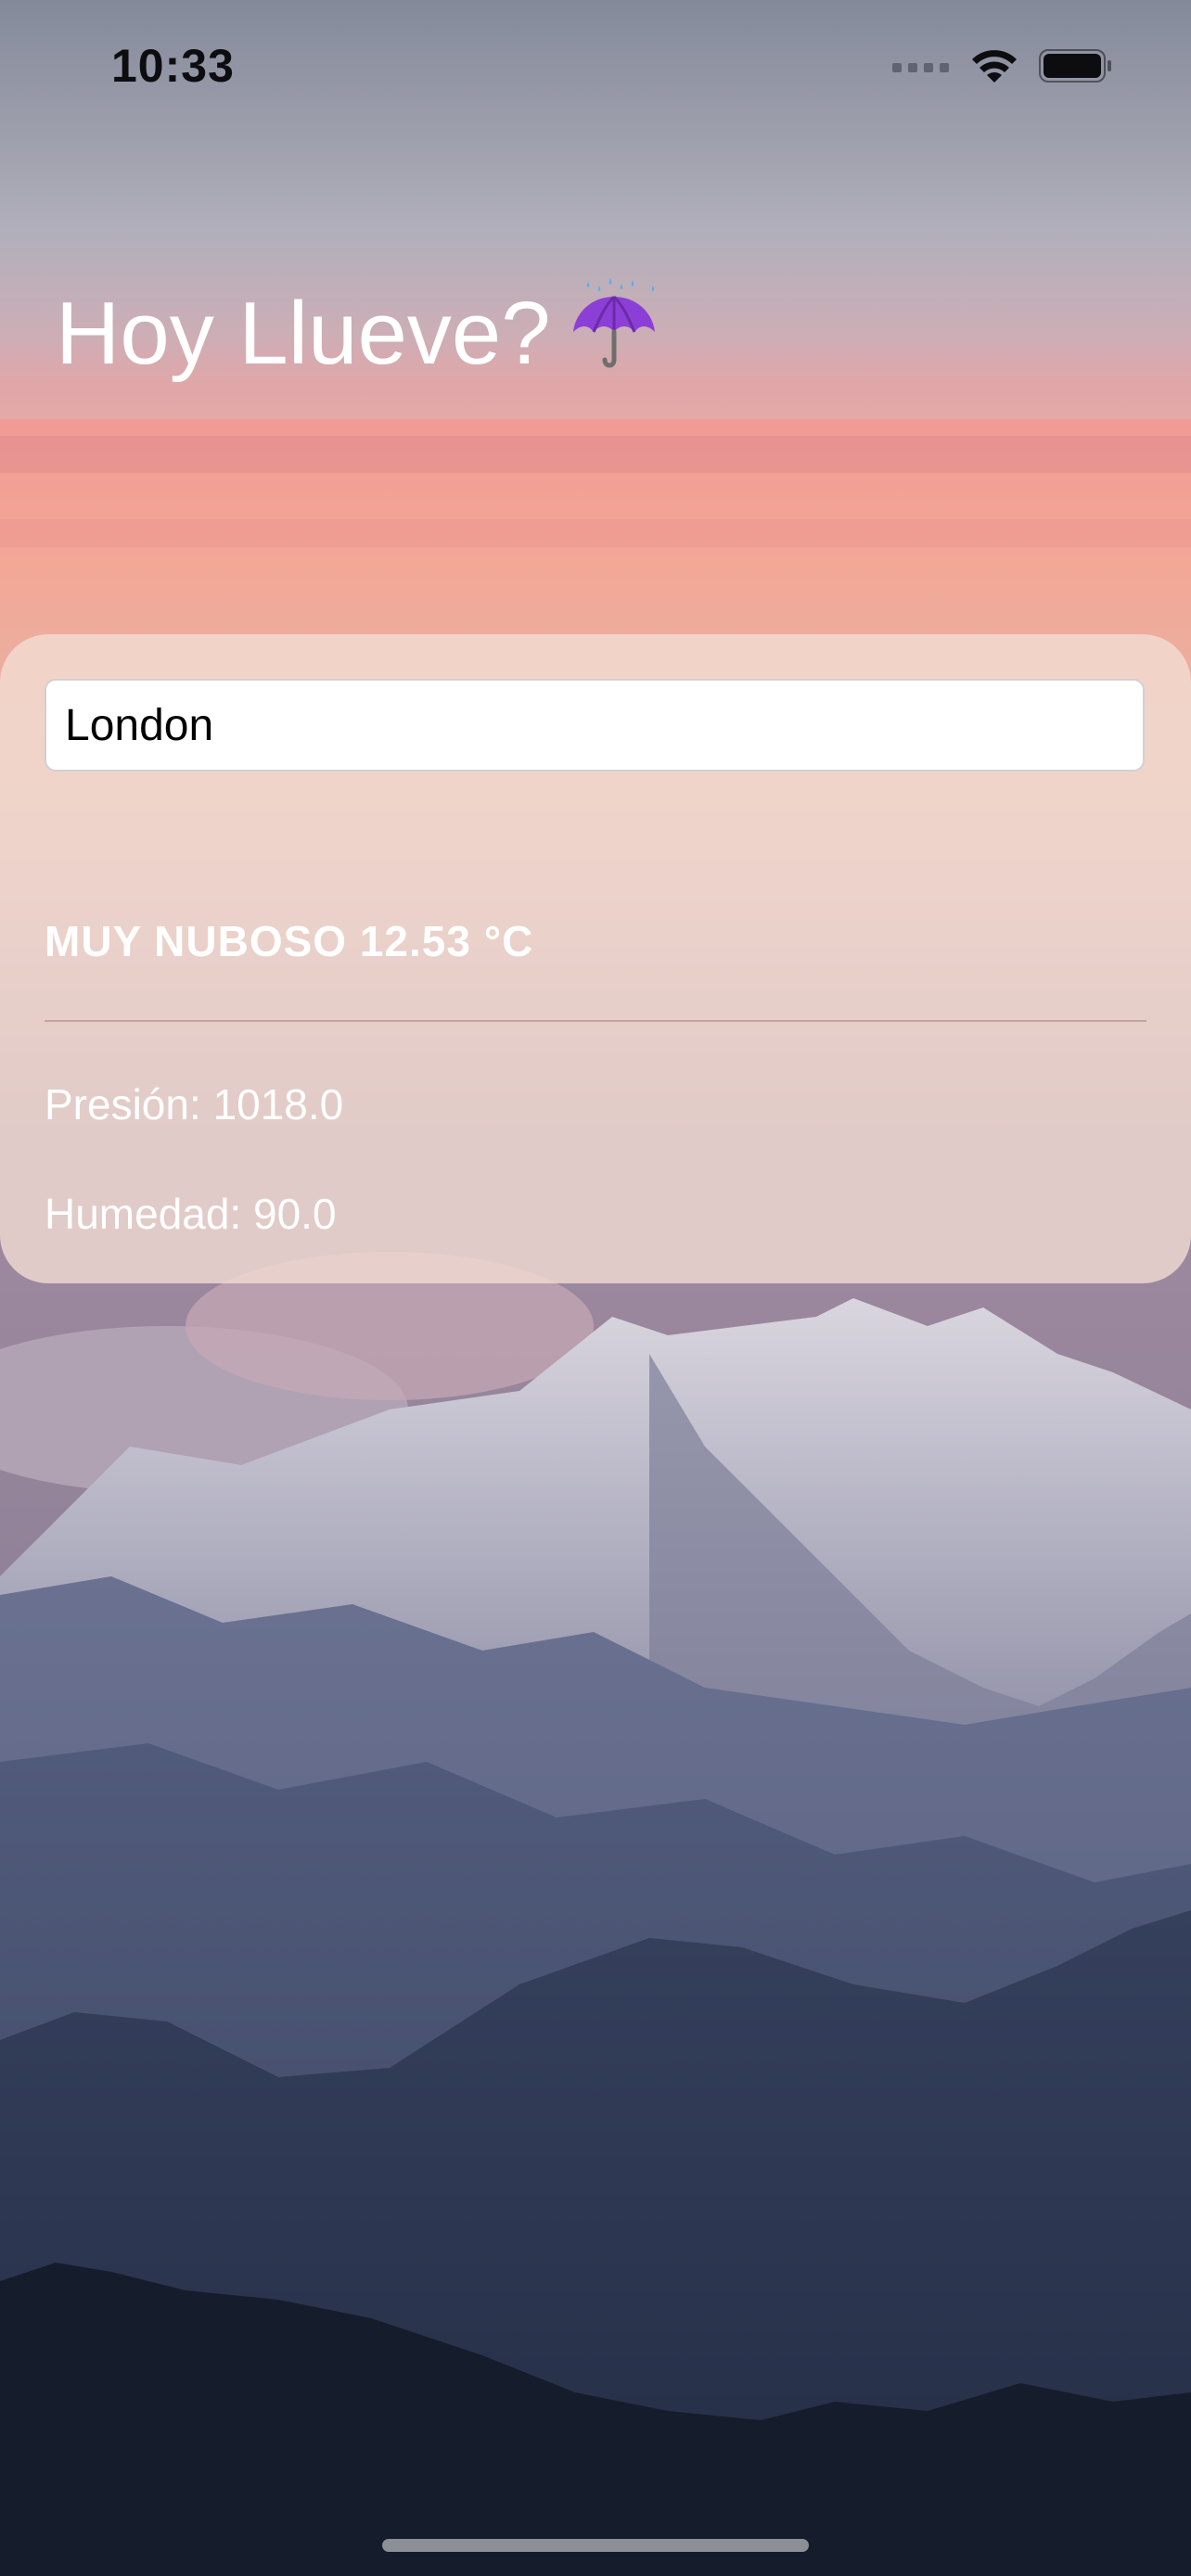 This screenshot has width=1191, height=2576. I want to click on status-time: 10:33, so click(173, 66).